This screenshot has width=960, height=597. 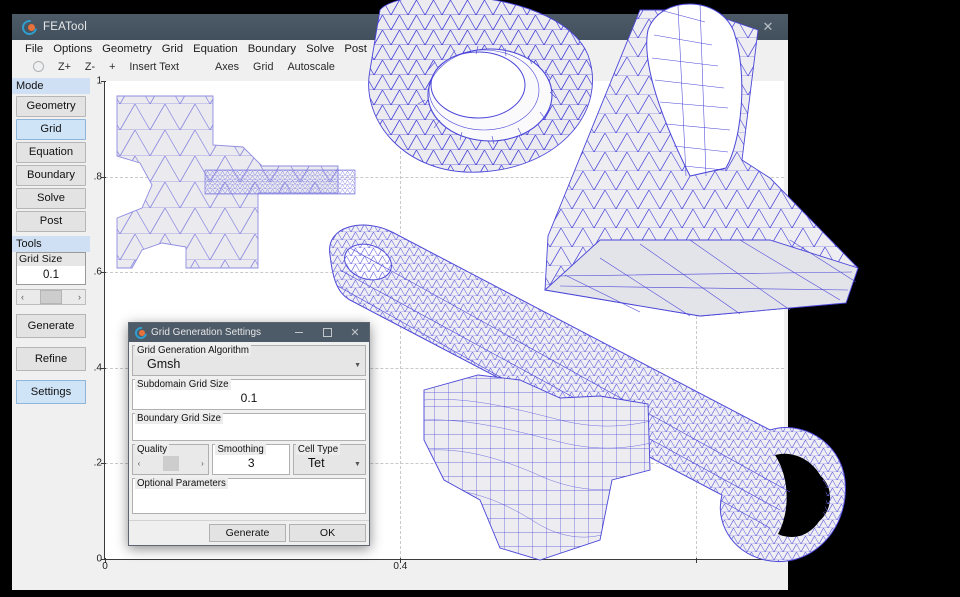 I want to click on window-title: FEATool, so click(x=65, y=27).